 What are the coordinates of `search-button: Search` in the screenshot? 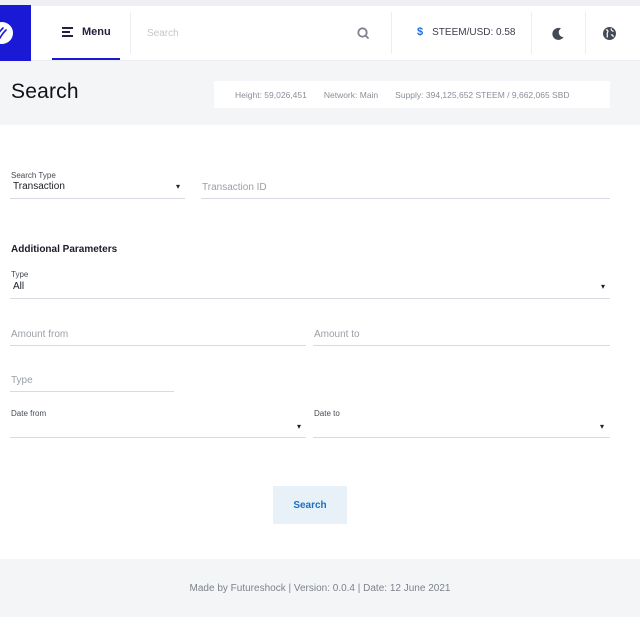 It's located at (310, 505).